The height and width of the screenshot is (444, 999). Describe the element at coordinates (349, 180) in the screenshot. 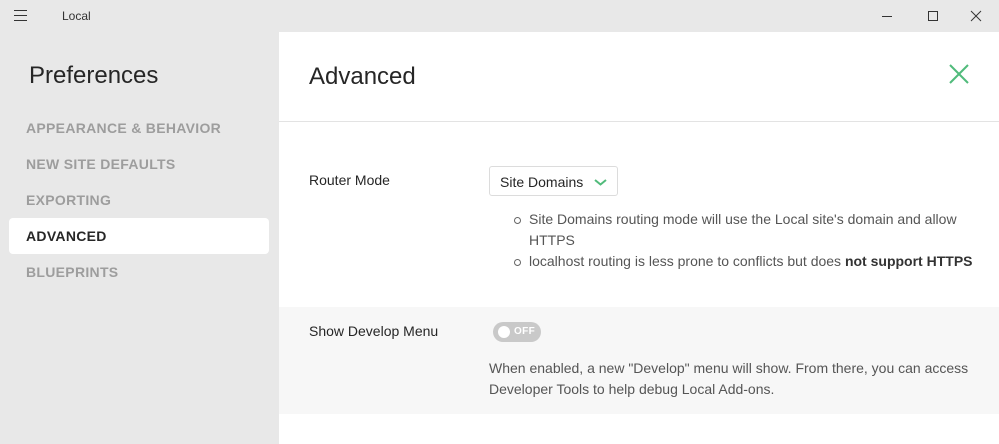

I see `router-mode-label: Router Mode` at that location.